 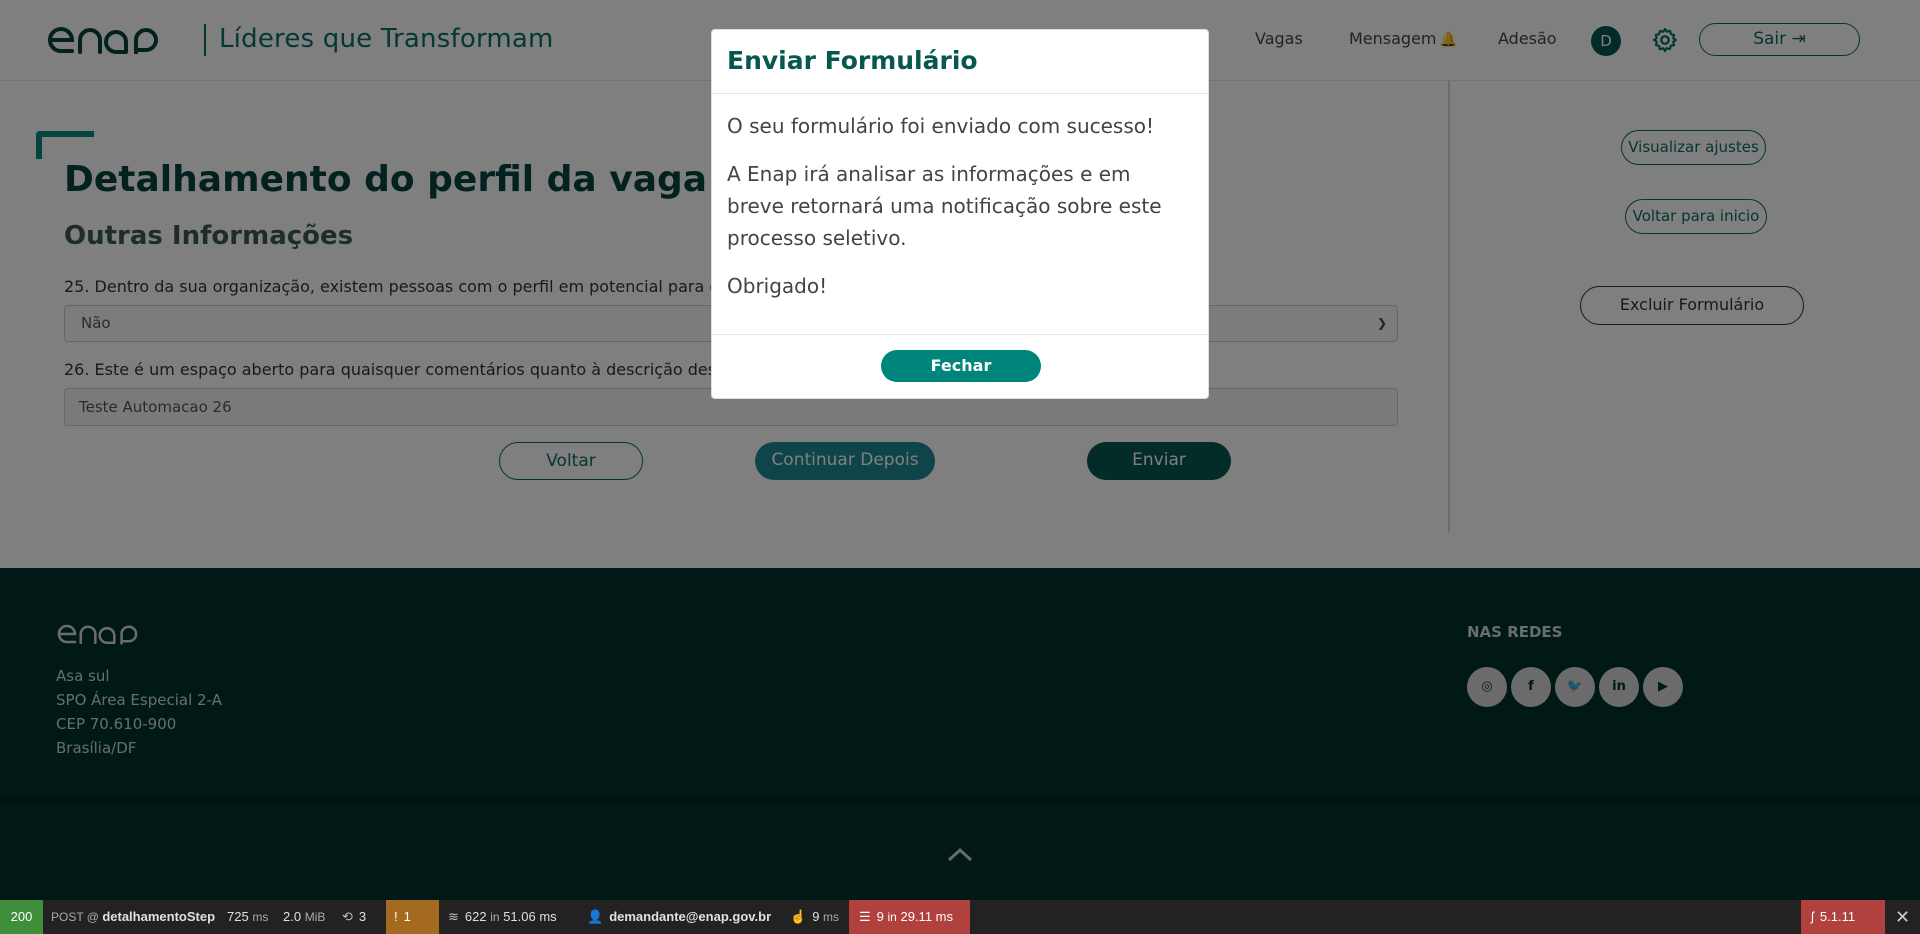 What do you see at coordinates (260, 917) in the screenshot?
I see `time-unit: ms` at bounding box center [260, 917].